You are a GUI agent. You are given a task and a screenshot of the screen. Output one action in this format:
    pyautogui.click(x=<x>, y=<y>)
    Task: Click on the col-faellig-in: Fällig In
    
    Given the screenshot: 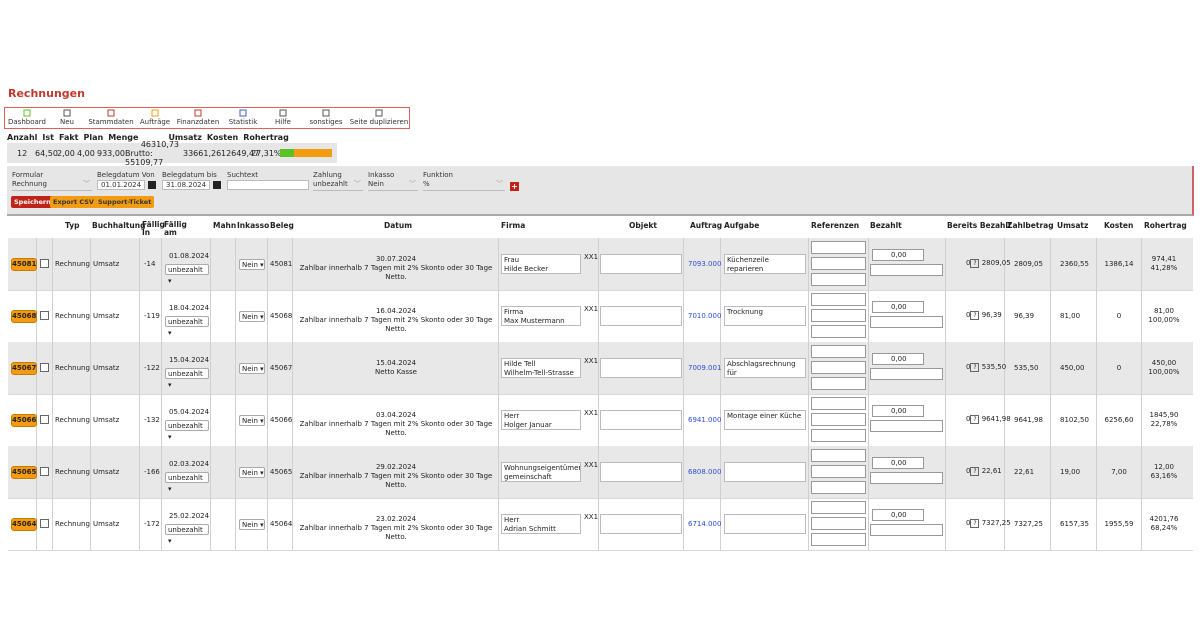 What is the action you would take?
    pyautogui.click(x=153, y=229)
    